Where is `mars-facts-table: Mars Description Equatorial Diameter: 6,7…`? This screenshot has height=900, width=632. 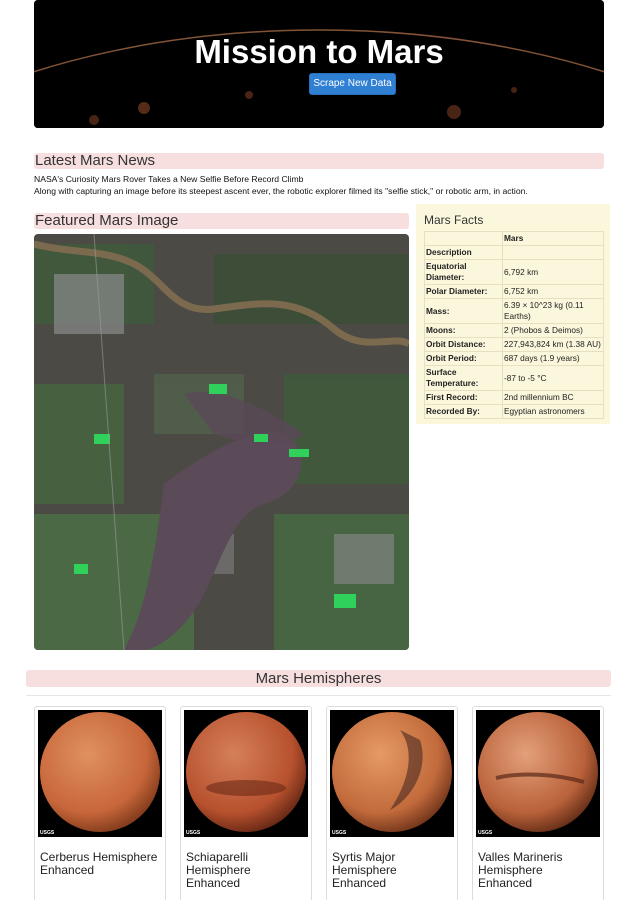 mars-facts-table: Mars Description Equatorial Diameter: 6,7… is located at coordinates (514, 325).